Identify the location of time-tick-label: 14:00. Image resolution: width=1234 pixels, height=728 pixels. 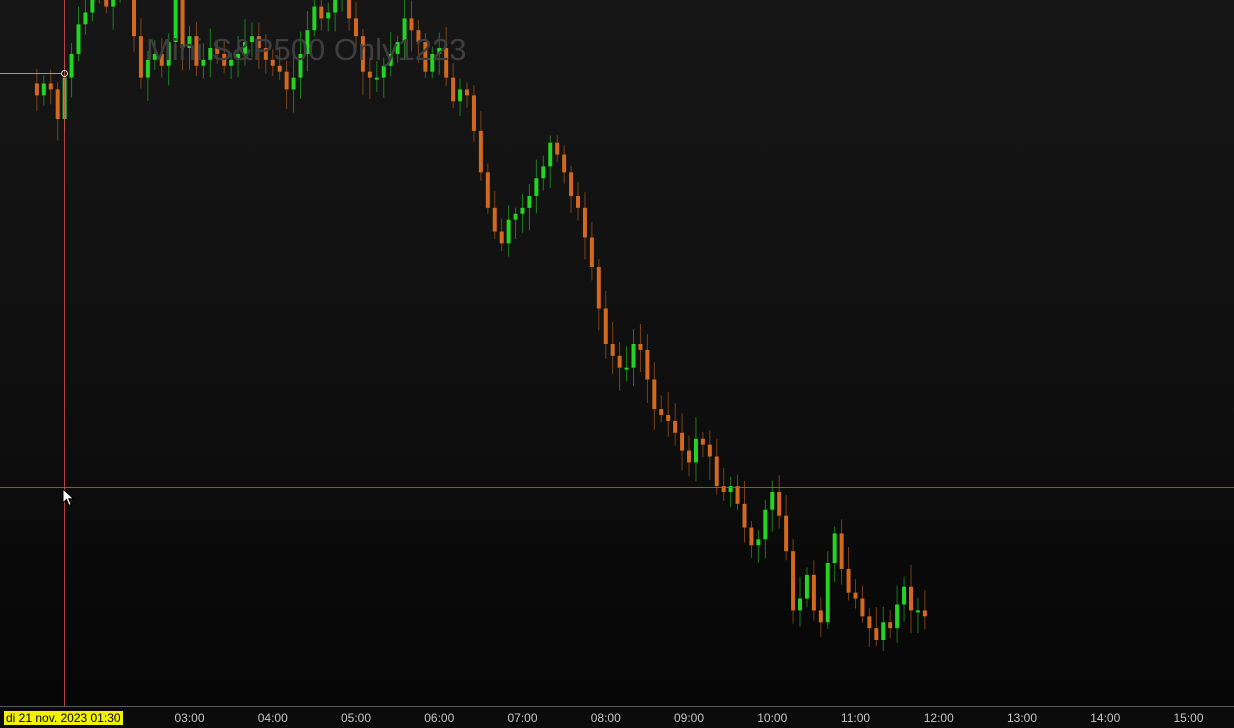
(1105, 718).